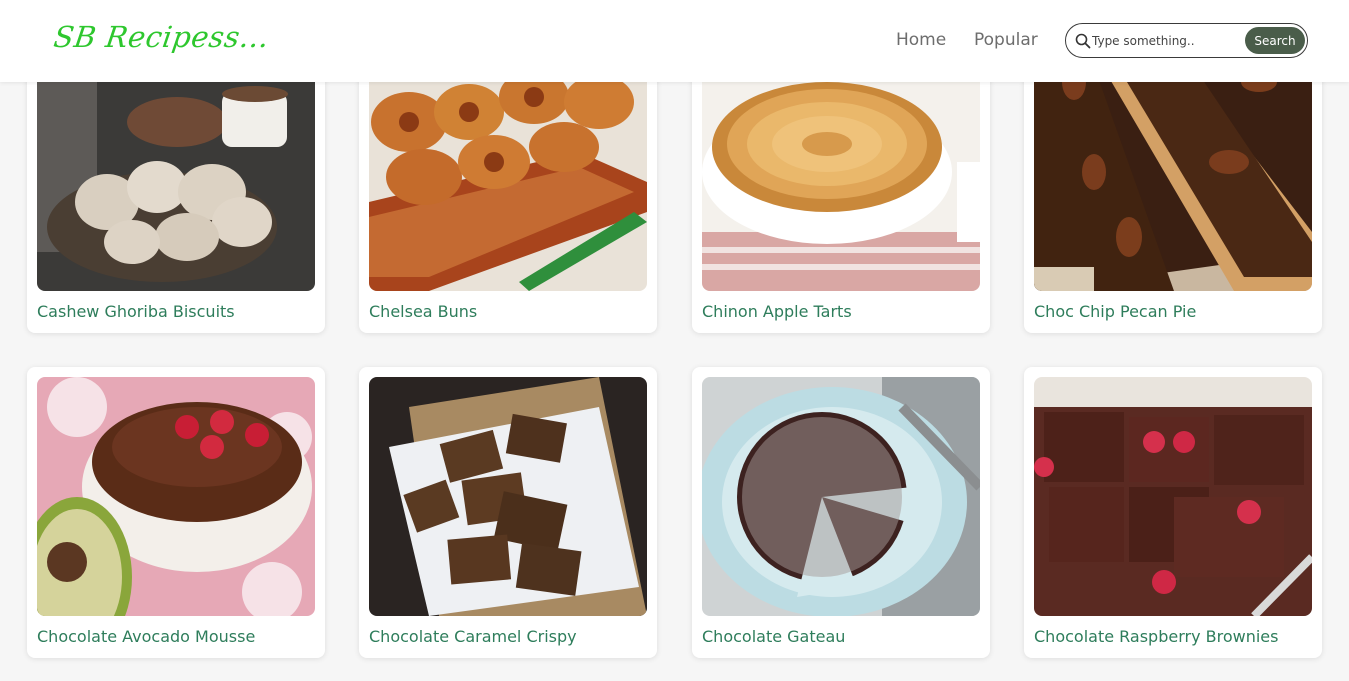 The image size is (1349, 681). What do you see at coordinates (1115, 311) in the screenshot?
I see `recipe-title: Choc Chip Pecan Pie` at bounding box center [1115, 311].